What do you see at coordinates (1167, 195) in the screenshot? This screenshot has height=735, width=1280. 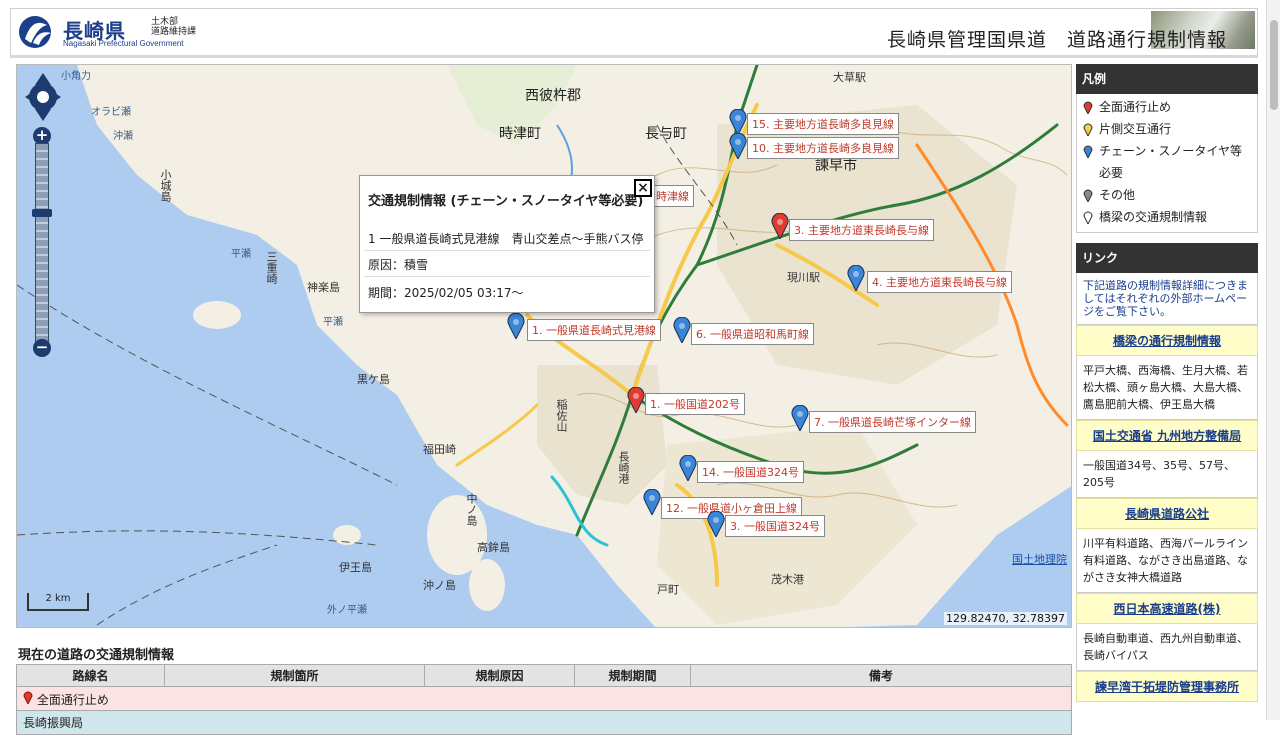 I see `legend-item: その他` at bounding box center [1167, 195].